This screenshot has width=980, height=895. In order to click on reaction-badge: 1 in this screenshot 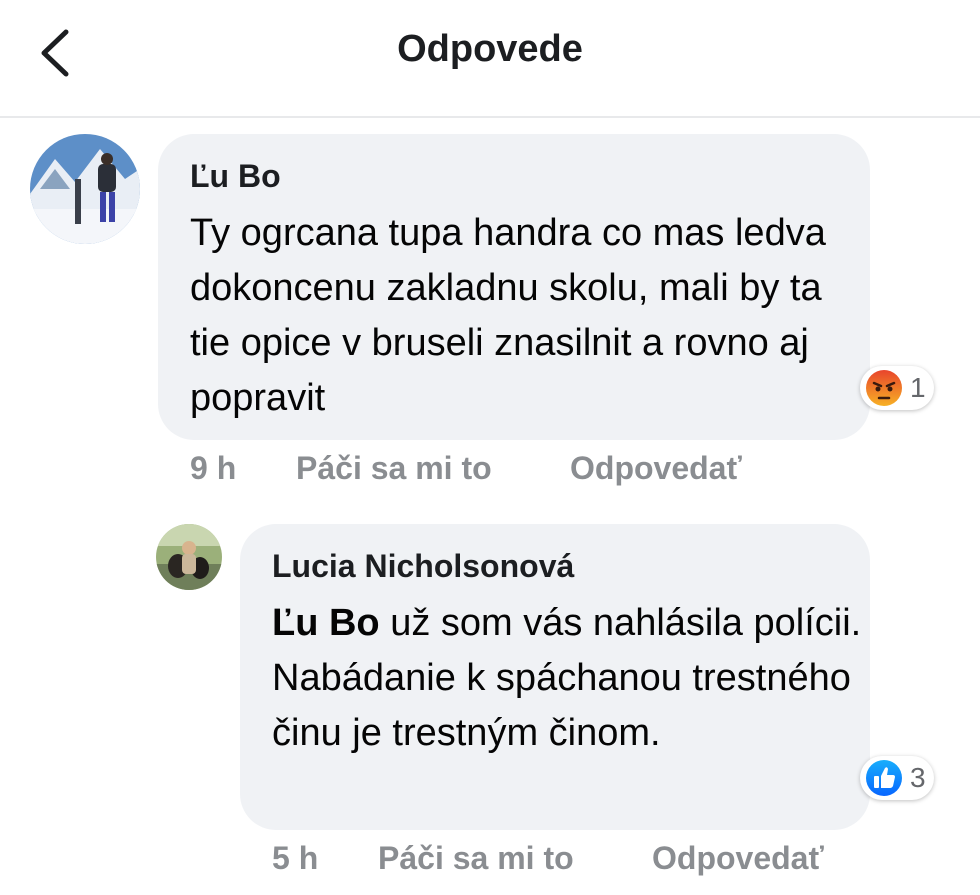, I will do `click(897, 388)`.